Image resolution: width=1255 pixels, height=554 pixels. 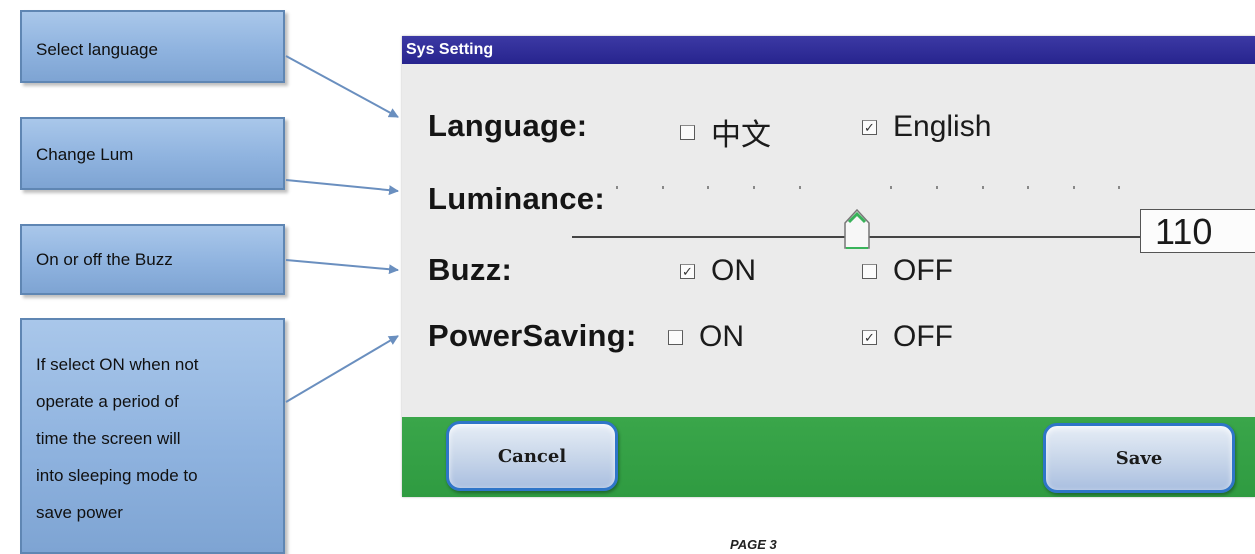 What do you see at coordinates (828, 50) in the screenshot?
I see `window-title: Sys Setting` at bounding box center [828, 50].